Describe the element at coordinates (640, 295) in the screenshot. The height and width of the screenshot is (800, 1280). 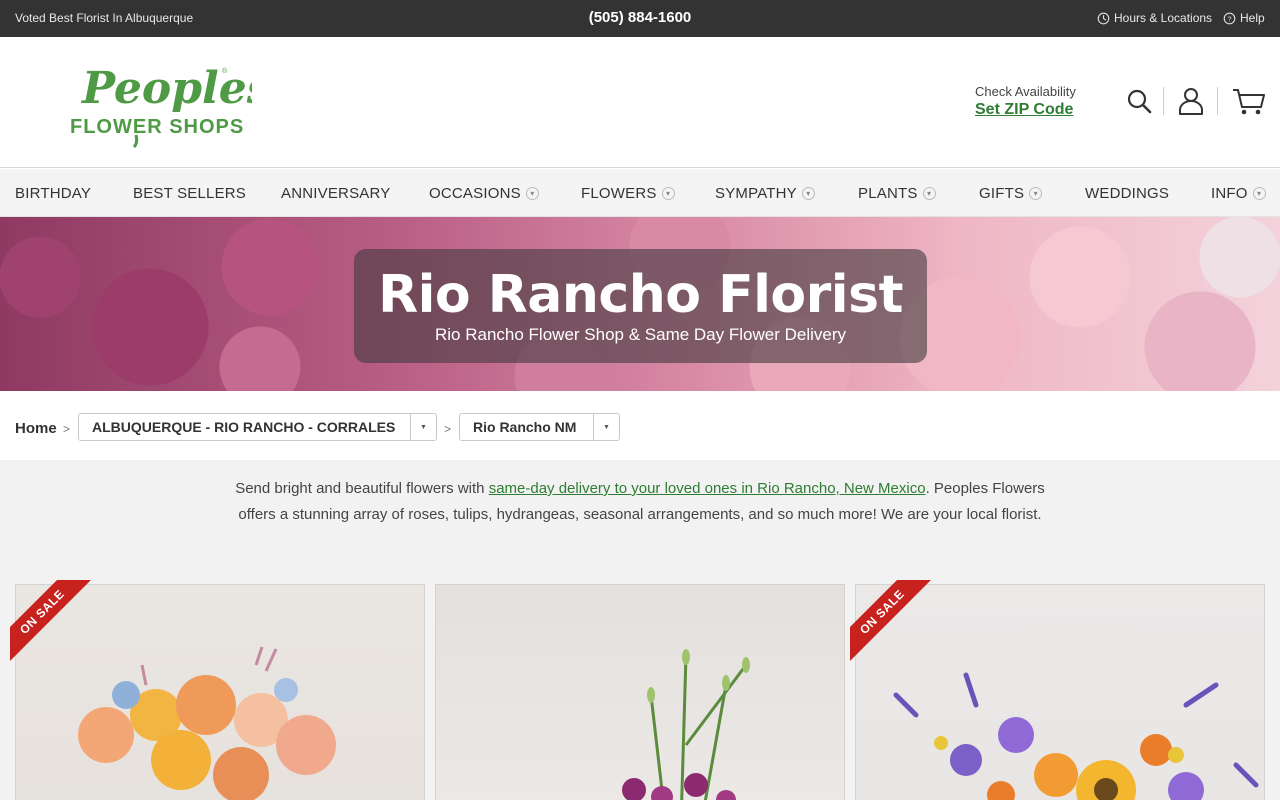
I see `page-title: Rio Rancho Florist` at that location.